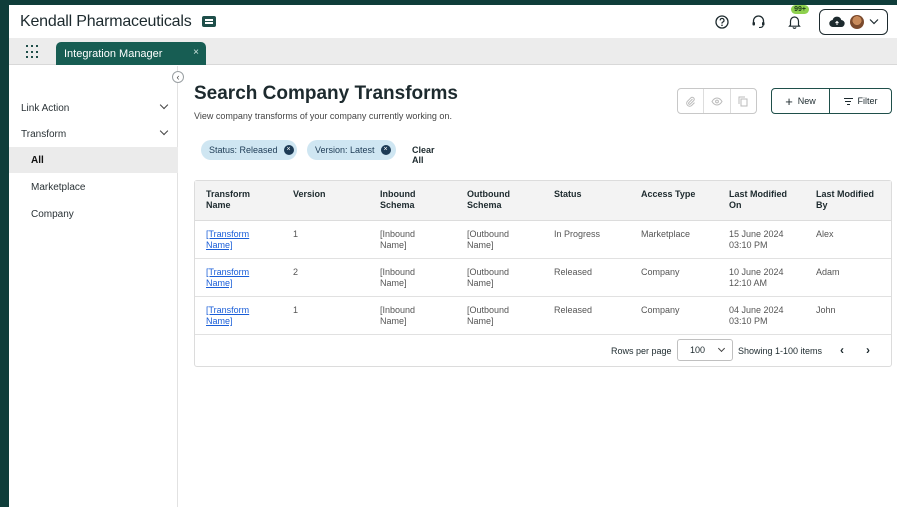 The width and height of the screenshot is (897, 507). I want to click on tab-strip: Integration Manager ×, so click(453, 51).